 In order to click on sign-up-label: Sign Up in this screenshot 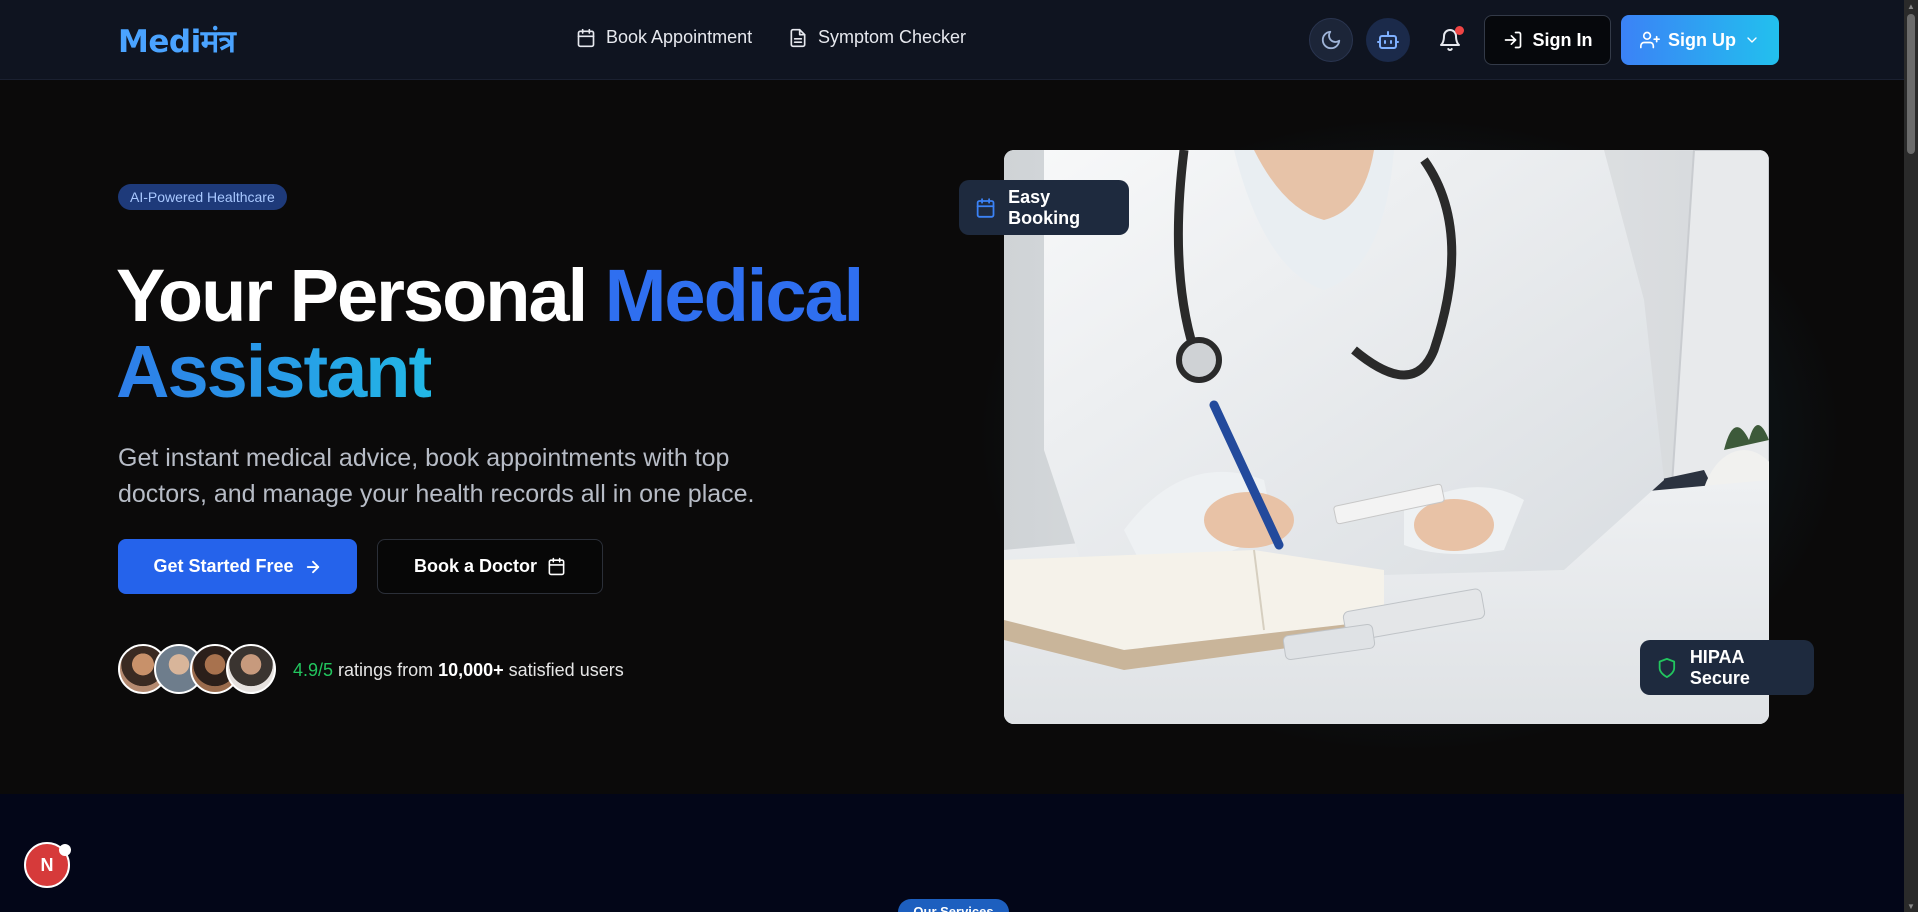, I will do `click(1702, 39)`.